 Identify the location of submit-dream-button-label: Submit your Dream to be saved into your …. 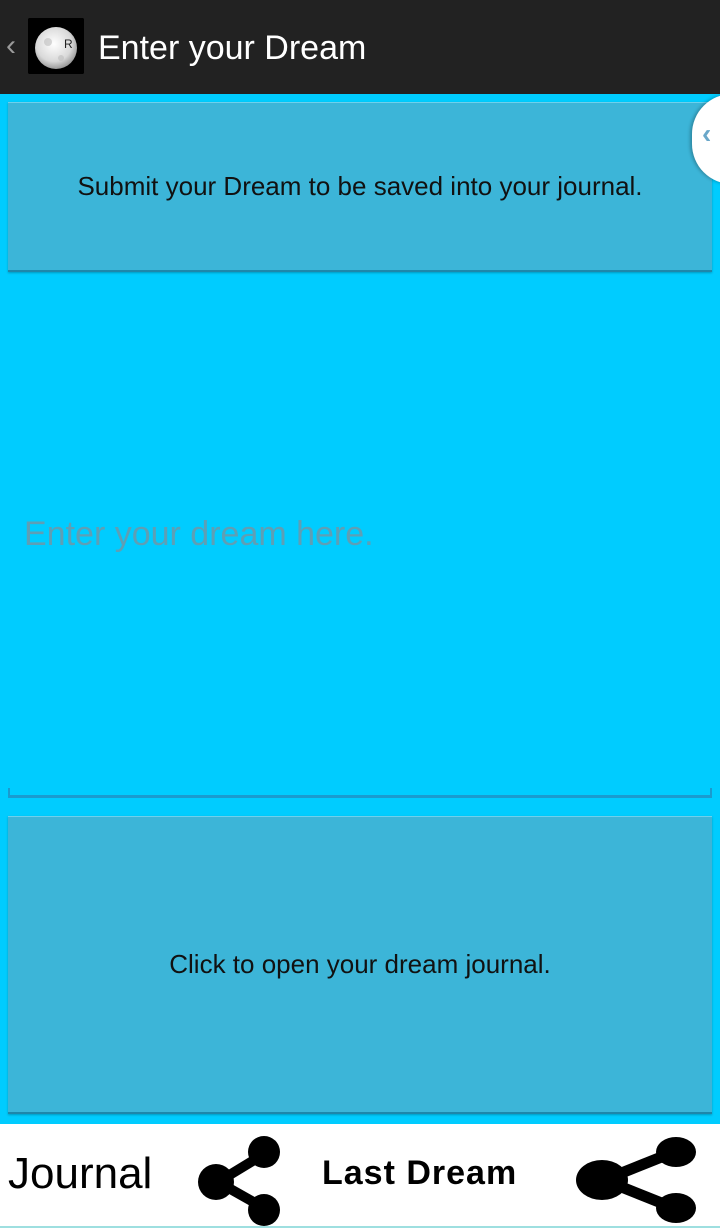
(360, 186).